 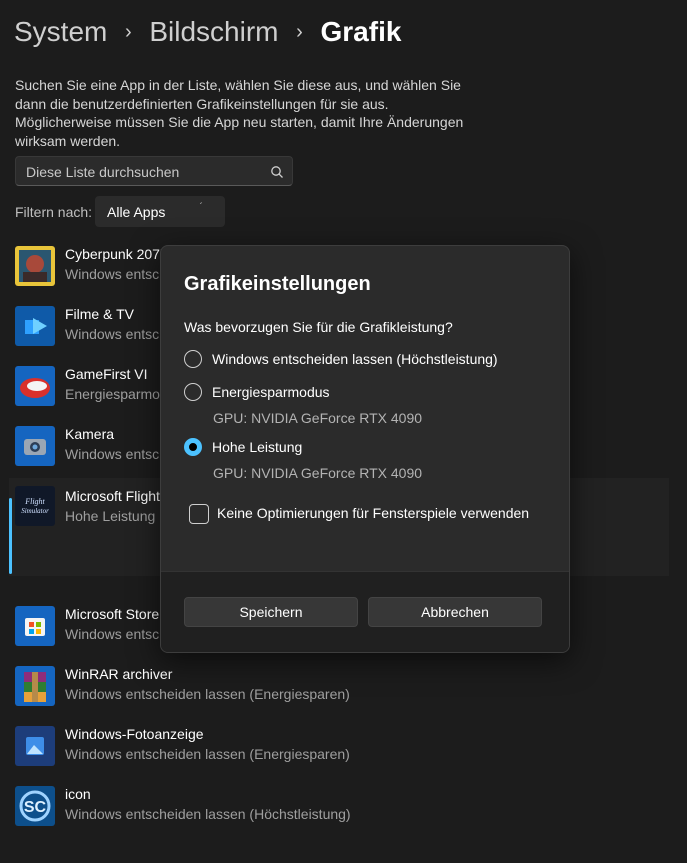 What do you see at coordinates (134, 734) in the screenshot?
I see `app-name: Windows-Fotoanzeige` at bounding box center [134, 734].